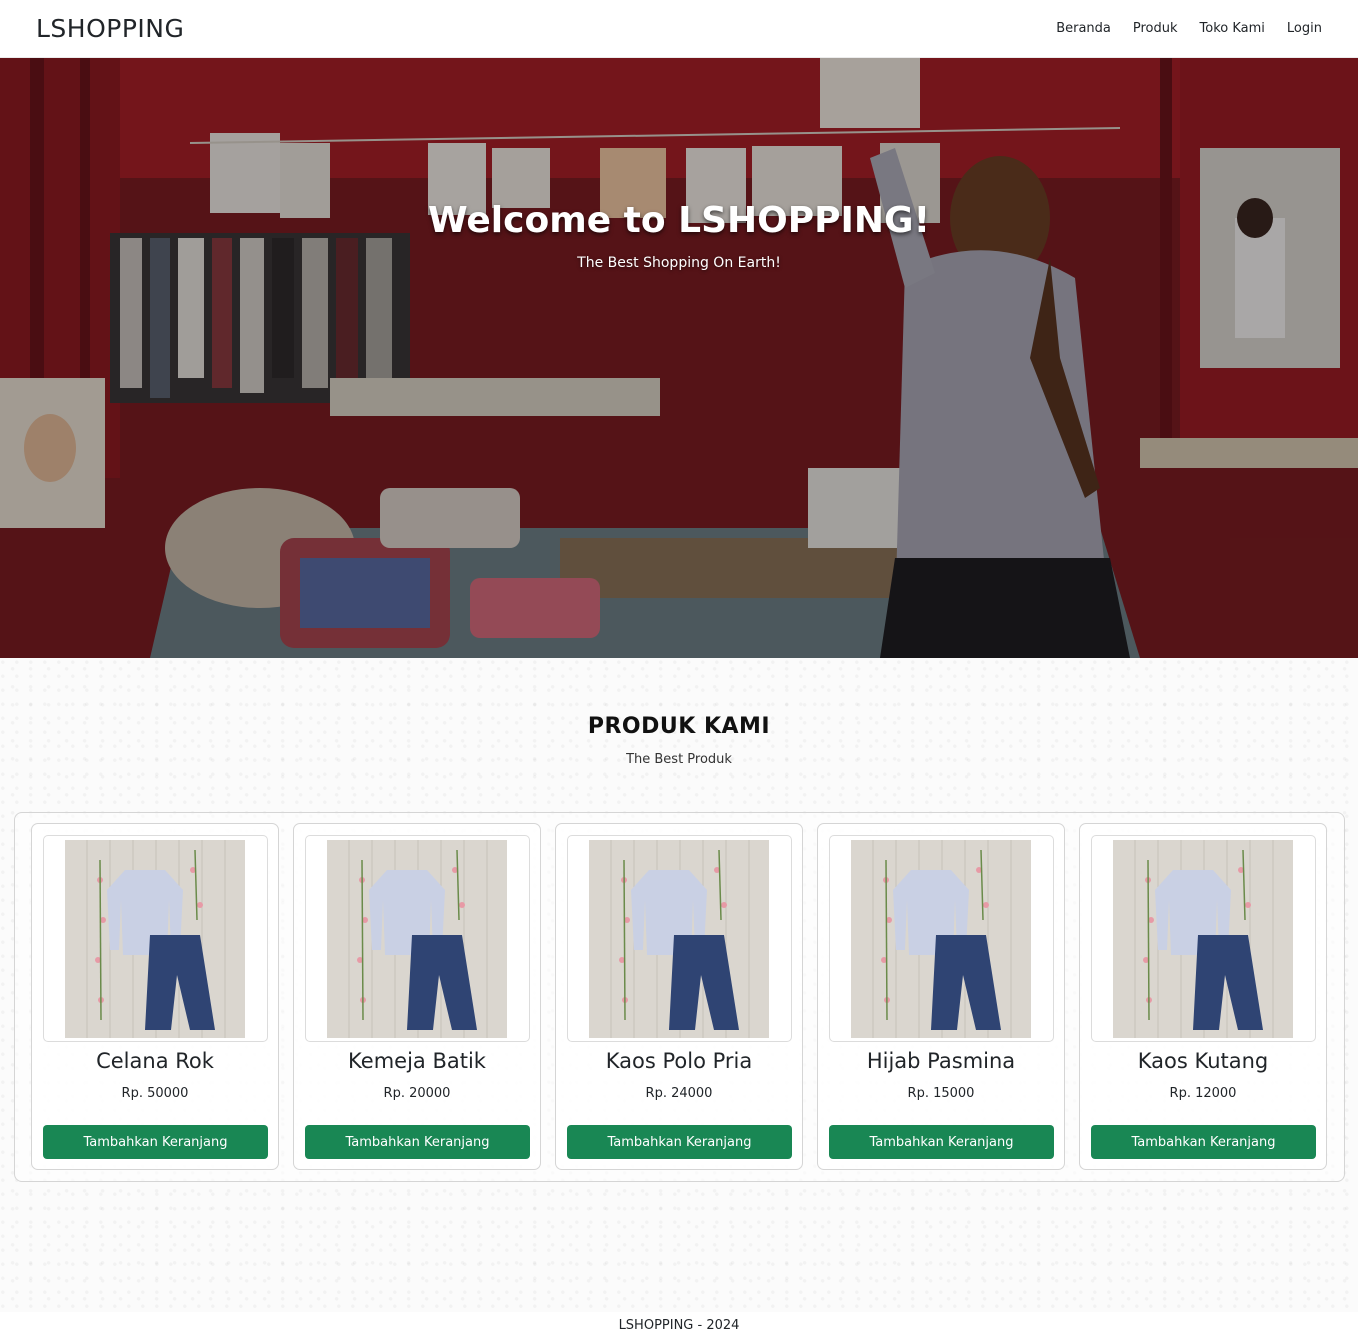  Describe the element at coordinates (679, 759) in the screenshot. I see `section-subtitle: The Best Produk` at that location.